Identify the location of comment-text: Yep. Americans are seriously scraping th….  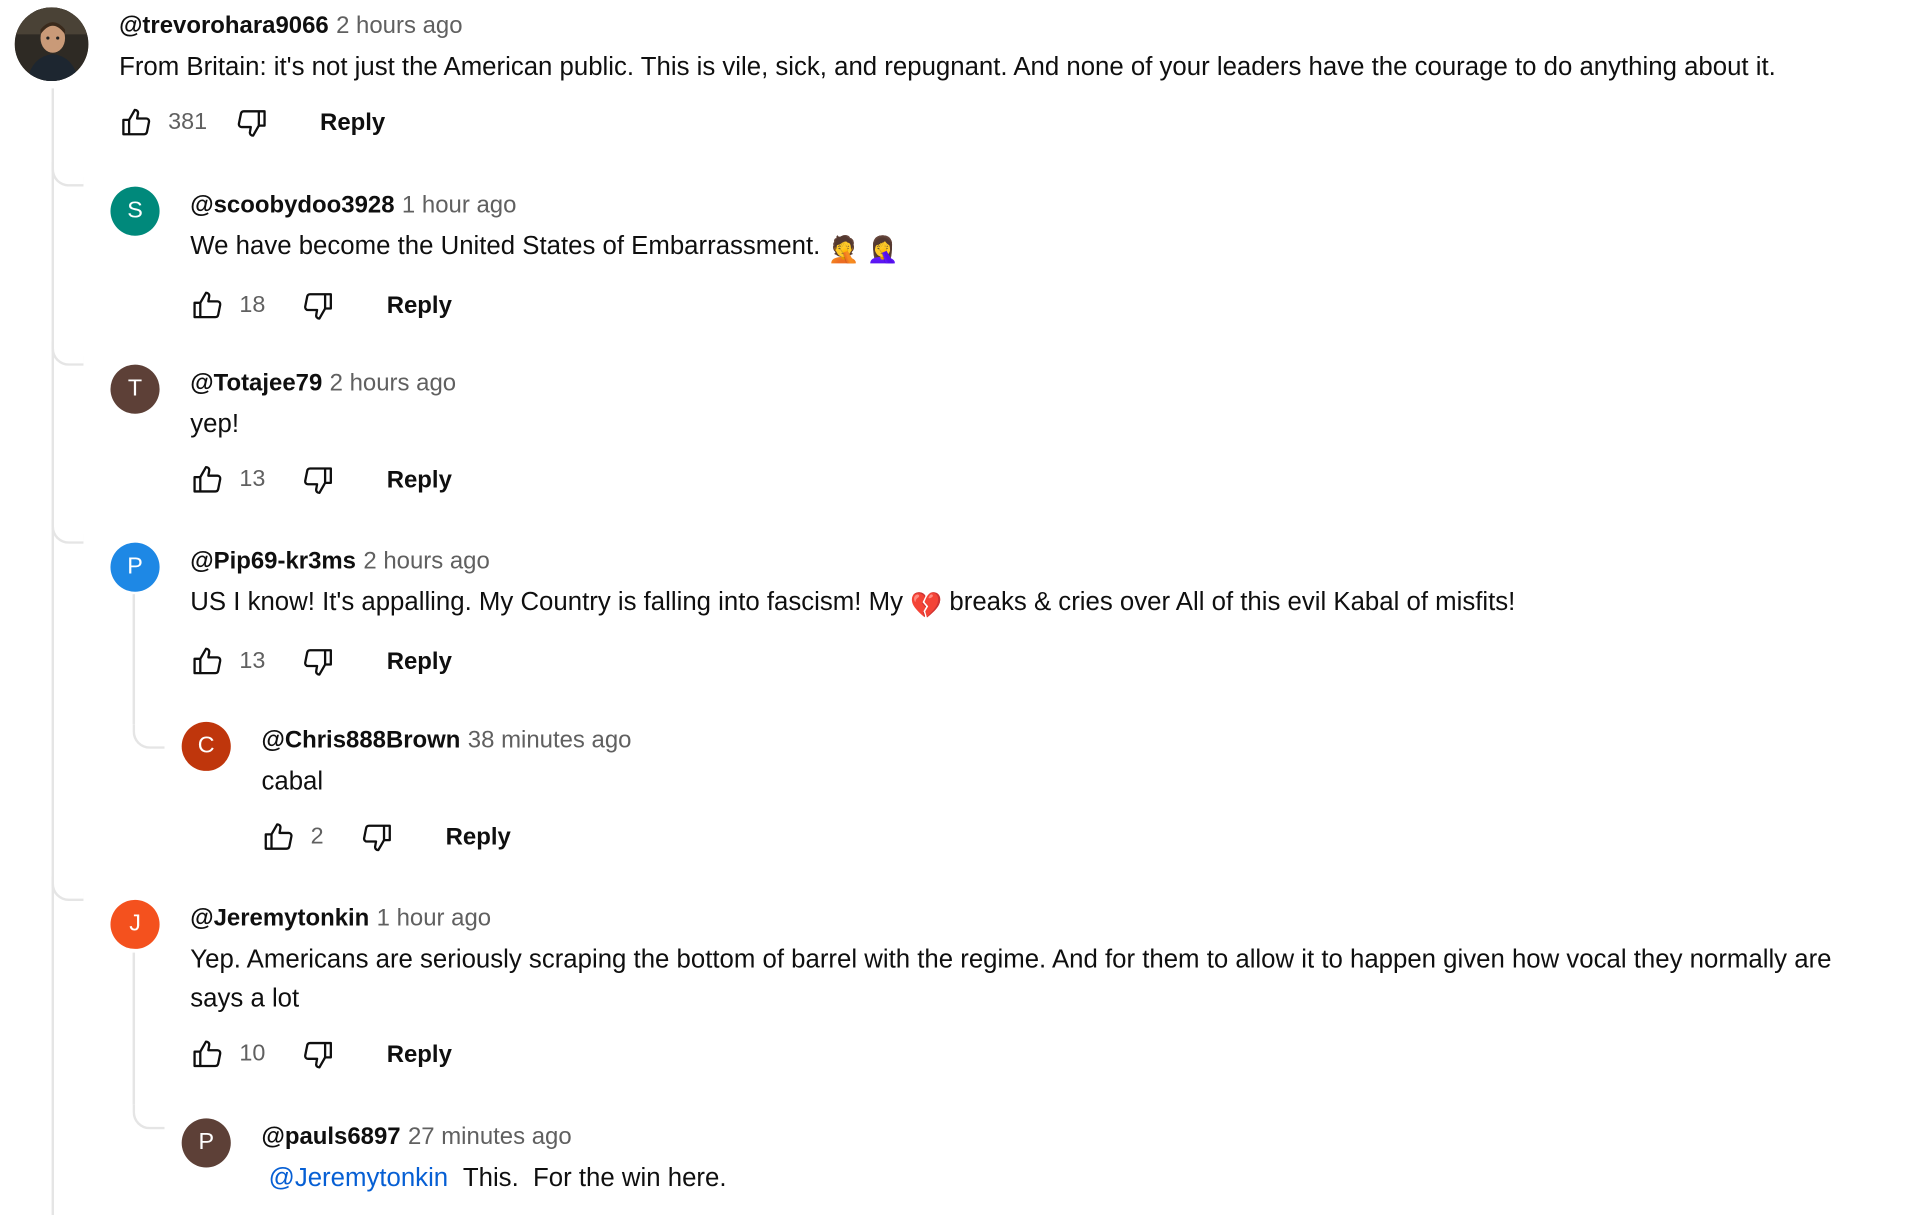
(1011, 979).